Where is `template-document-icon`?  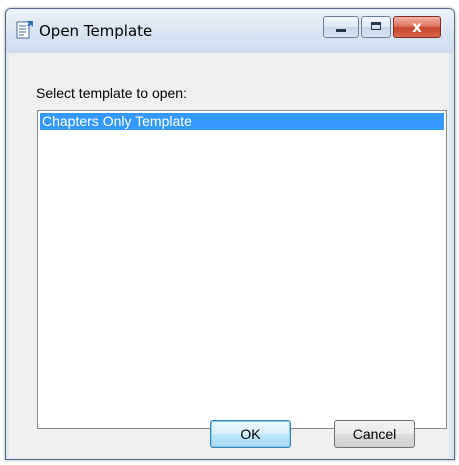 template-document-icon is located at coordinates (25, 30).